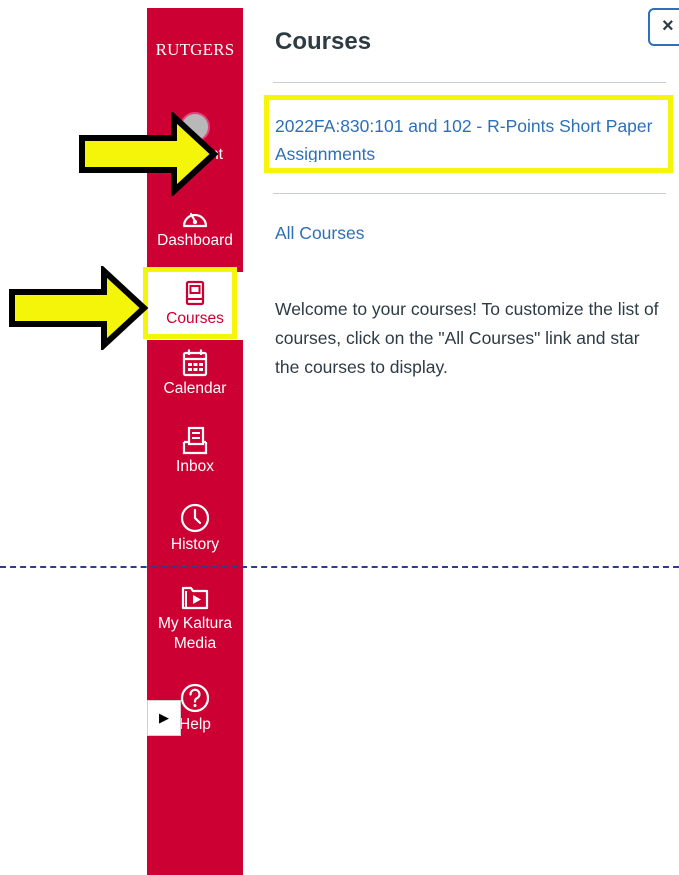 This screenshot has width=679, height=875. Describe the element at coordinates (195, 633) in the screenshot. I see `nav-item-label: My Kaltura Media` at that location.